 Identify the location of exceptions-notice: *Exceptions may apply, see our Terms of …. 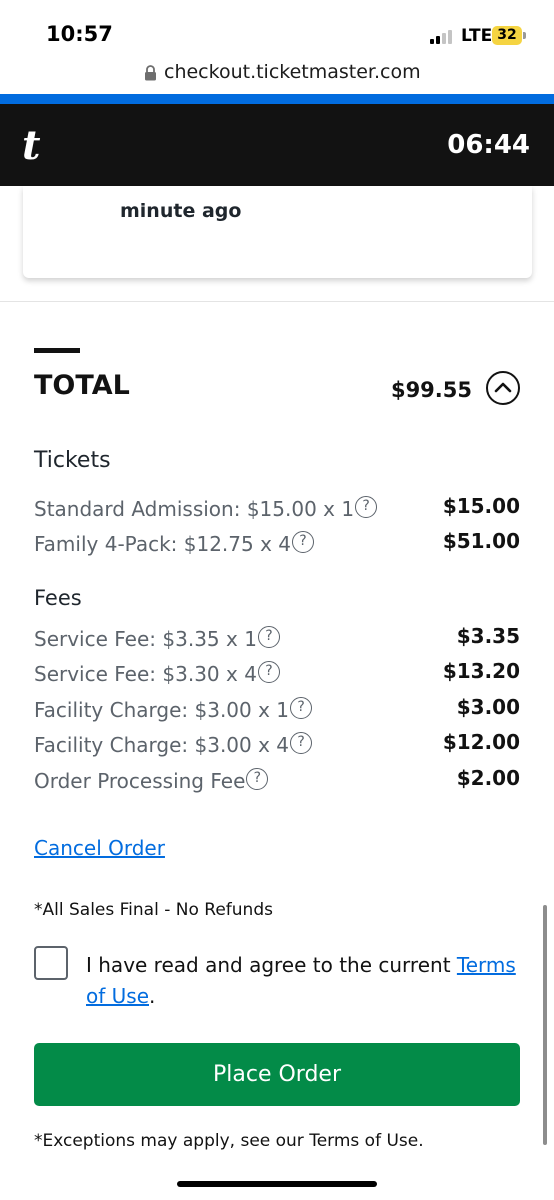
(229, 1141).